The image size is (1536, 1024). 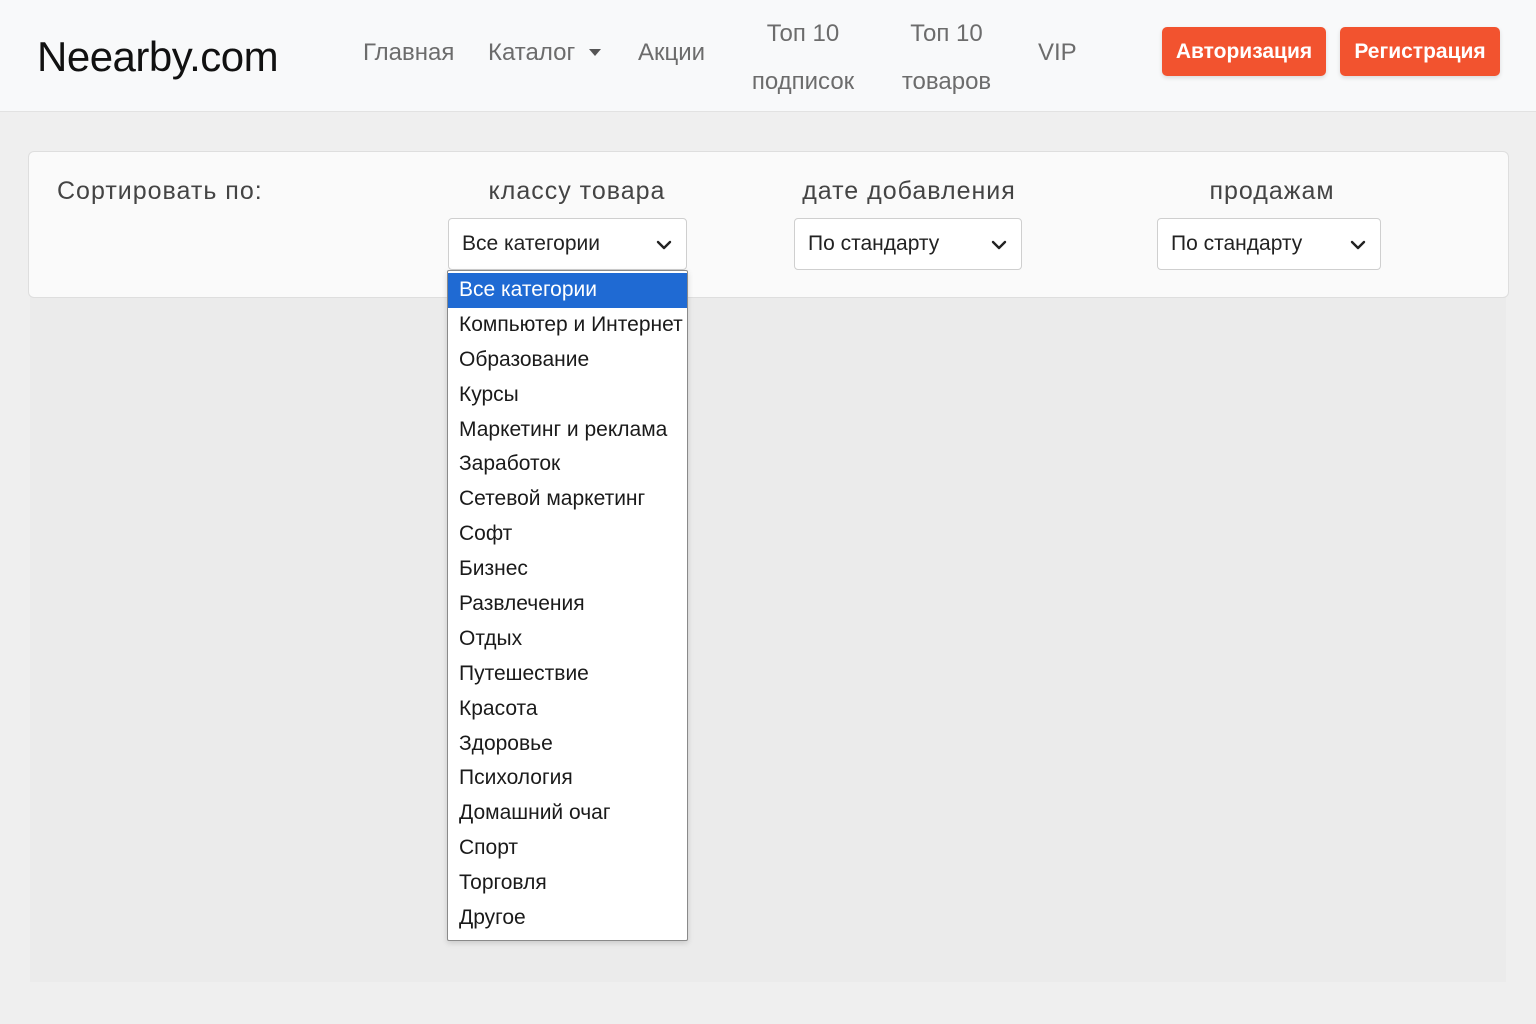 I want to click on date-select-value: По стандарту, so click(x=874, y=243).